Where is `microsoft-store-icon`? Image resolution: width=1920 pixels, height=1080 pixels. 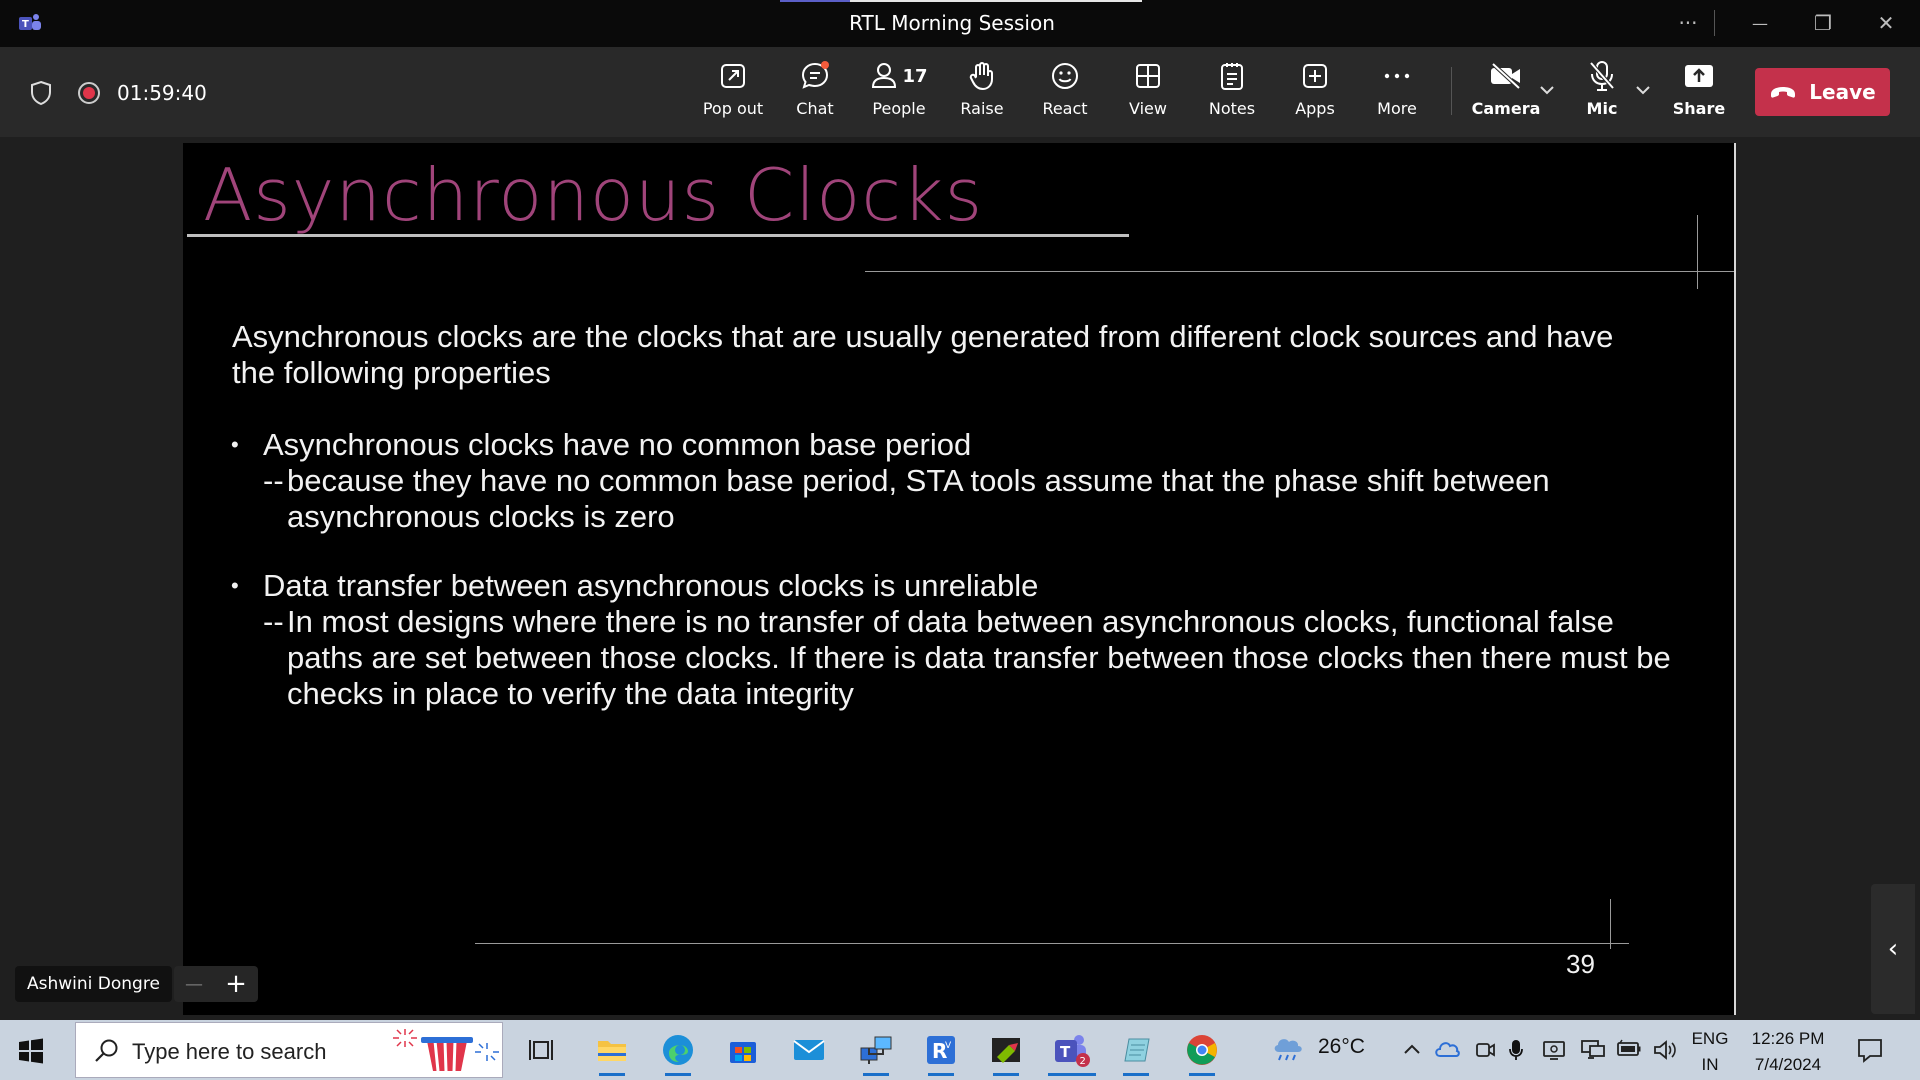
microsoft-store-icon is located at coordinates (743, 1052).